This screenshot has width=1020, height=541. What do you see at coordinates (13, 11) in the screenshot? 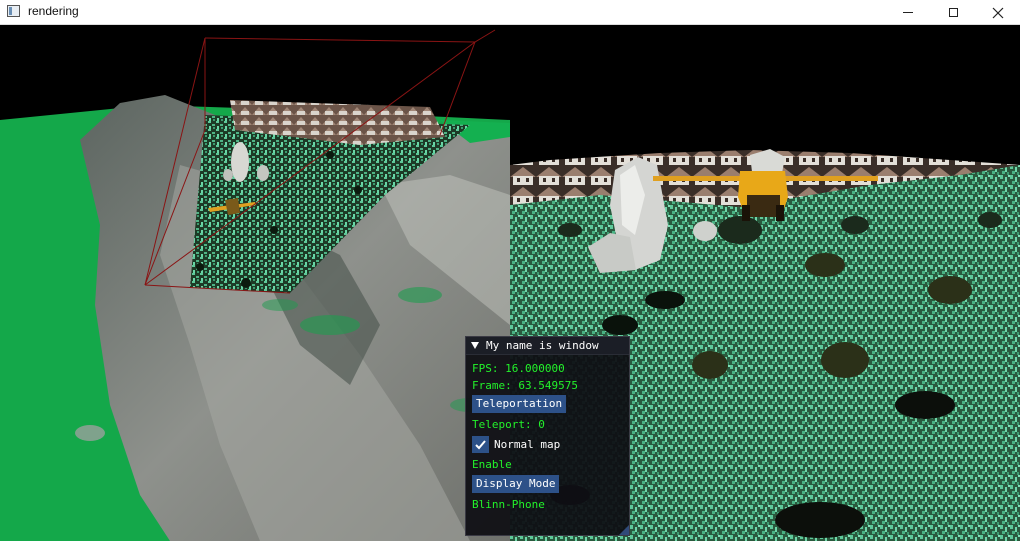
I see `app-window-icon` at bounding box center [13, 11].